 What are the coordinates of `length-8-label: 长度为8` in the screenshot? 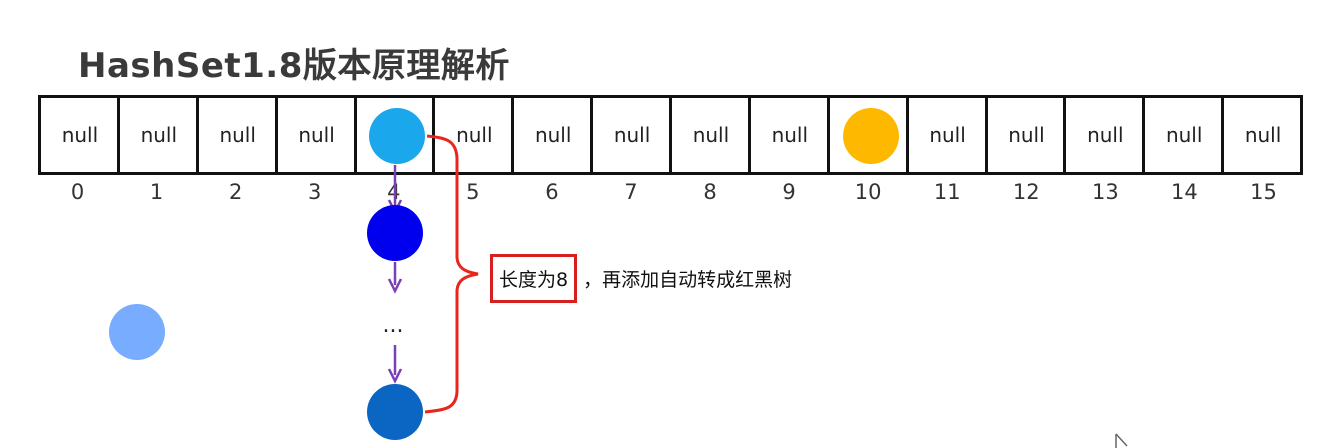 It's located at (534, 278).